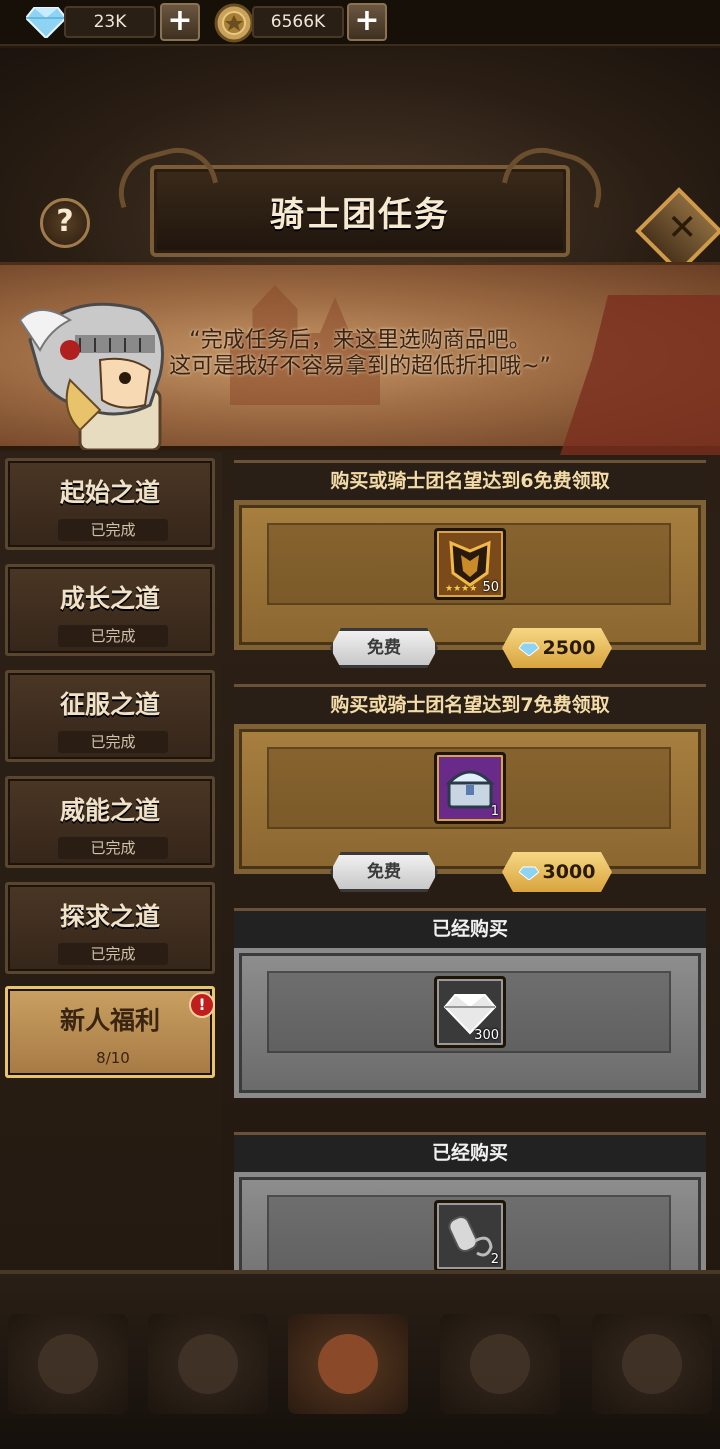 Image resolution: width=720 pixels, height=1449 pixels. I want to click on buy-button: 3000, so click(557, 872).